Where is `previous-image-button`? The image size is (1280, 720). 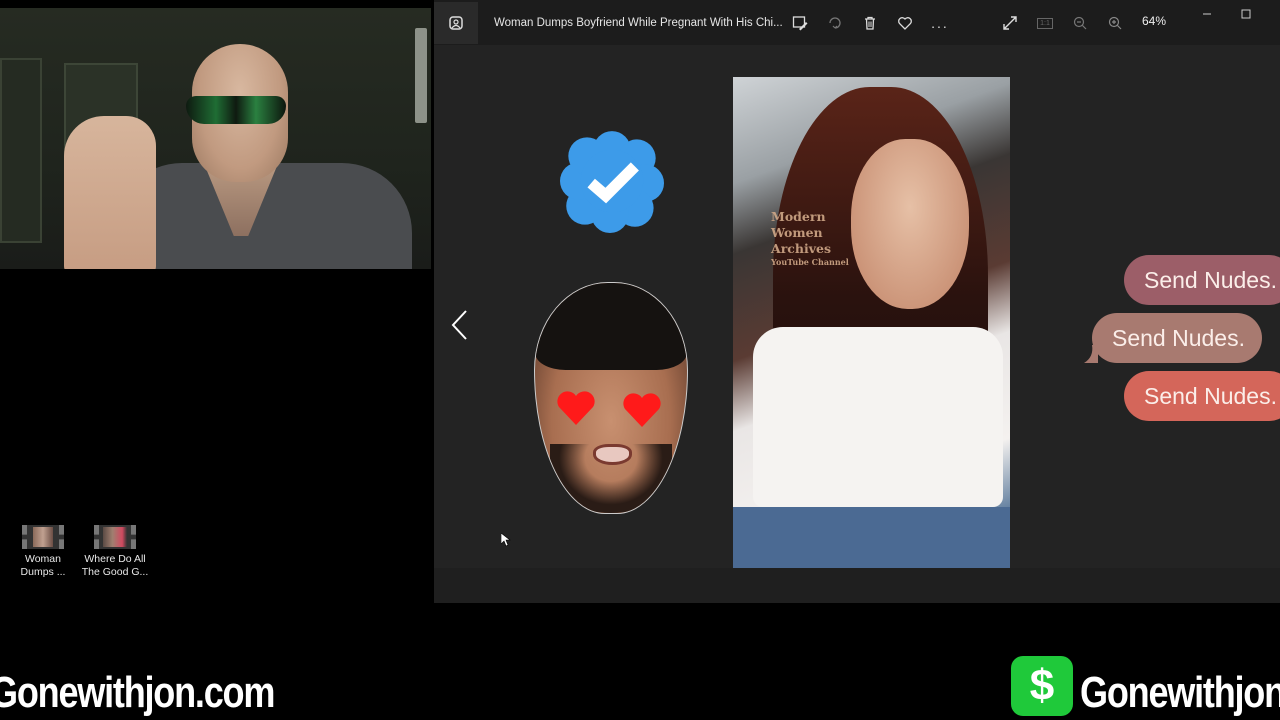
previous-image-button is located at coordinates (460, 325).